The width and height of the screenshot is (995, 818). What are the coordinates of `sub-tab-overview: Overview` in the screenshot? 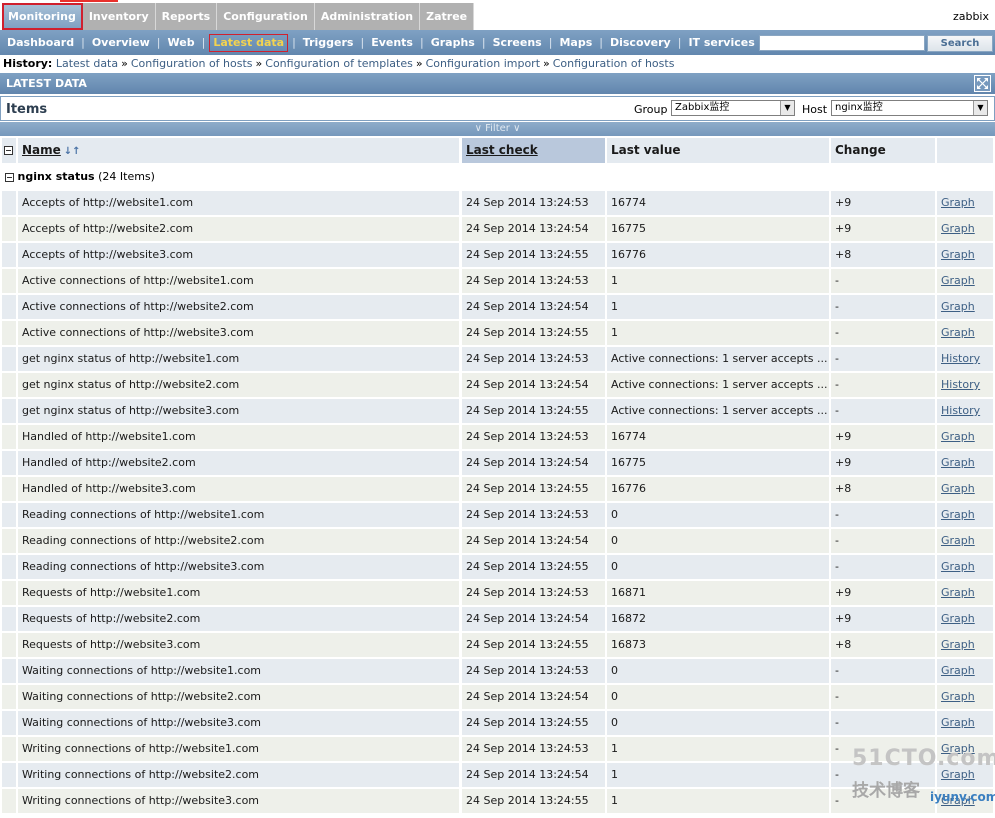 It's located at (121, 43).